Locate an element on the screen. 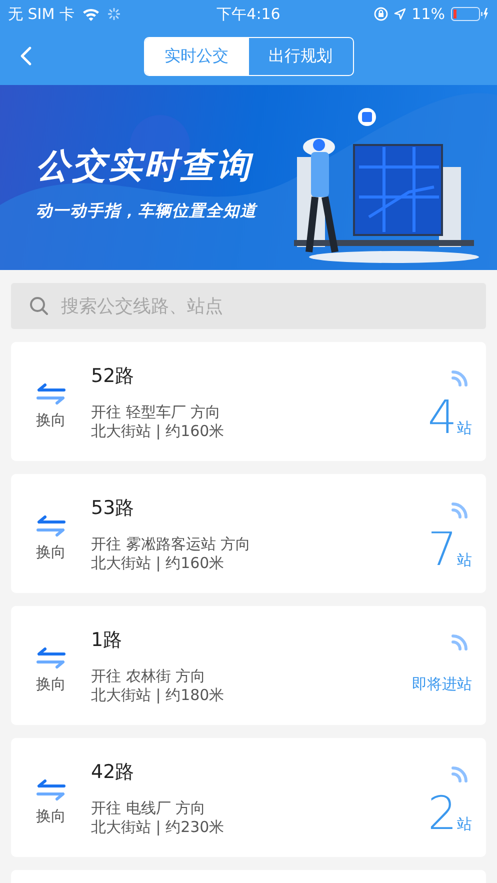 Image resolution: width=497 pixels, height=883 pixels. stop-distance-text: 北大街站 | 约180米 is located at coordinates (158, 695).